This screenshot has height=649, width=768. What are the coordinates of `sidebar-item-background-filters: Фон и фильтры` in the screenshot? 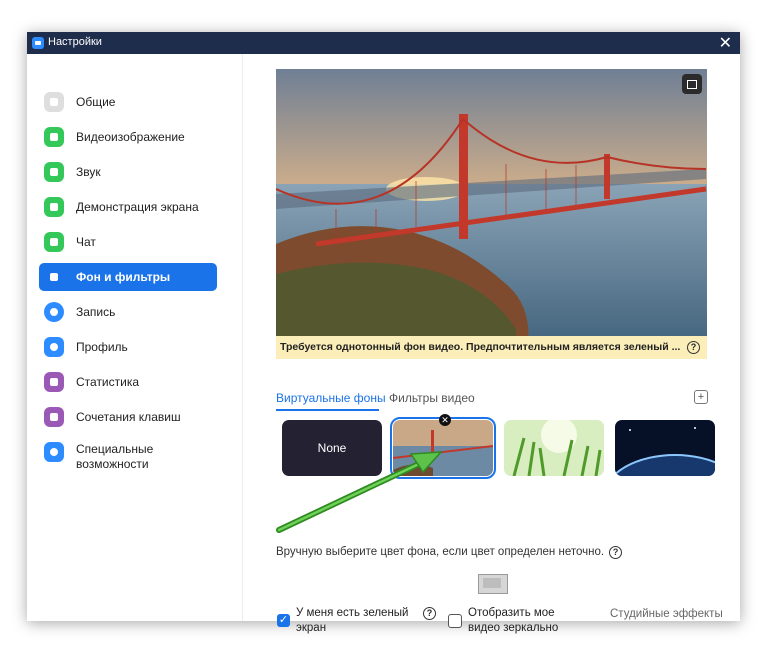 It's located at (128, 277).